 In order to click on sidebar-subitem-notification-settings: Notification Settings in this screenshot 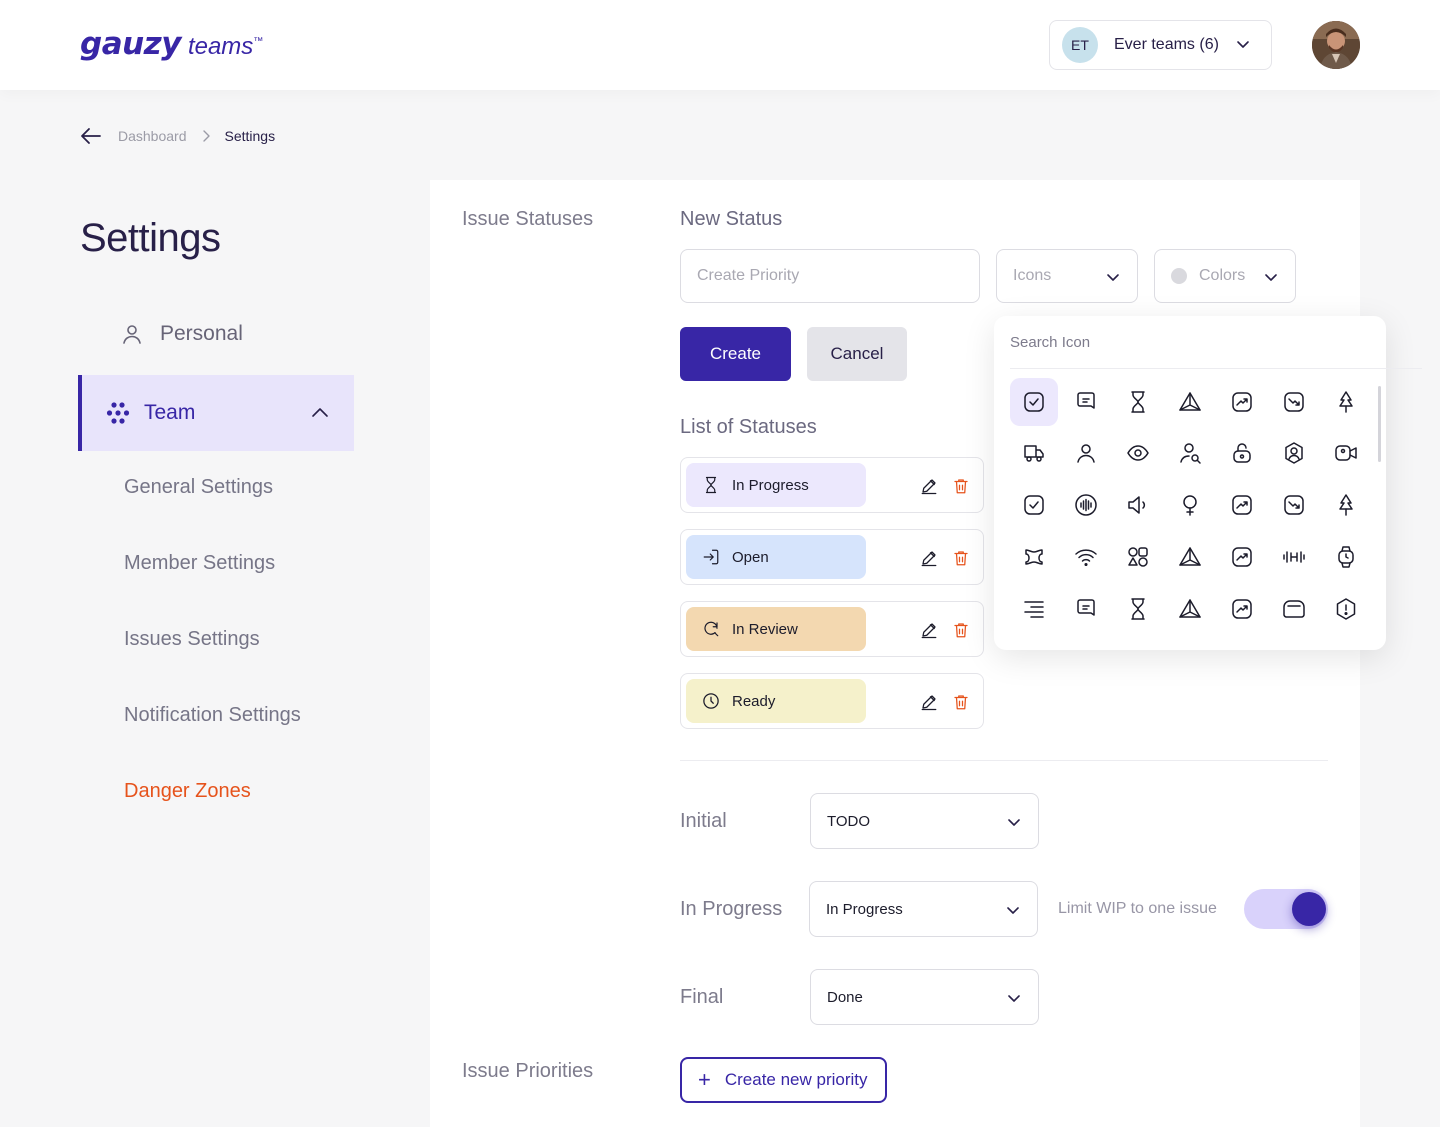, I will do `click(212, 715)`.